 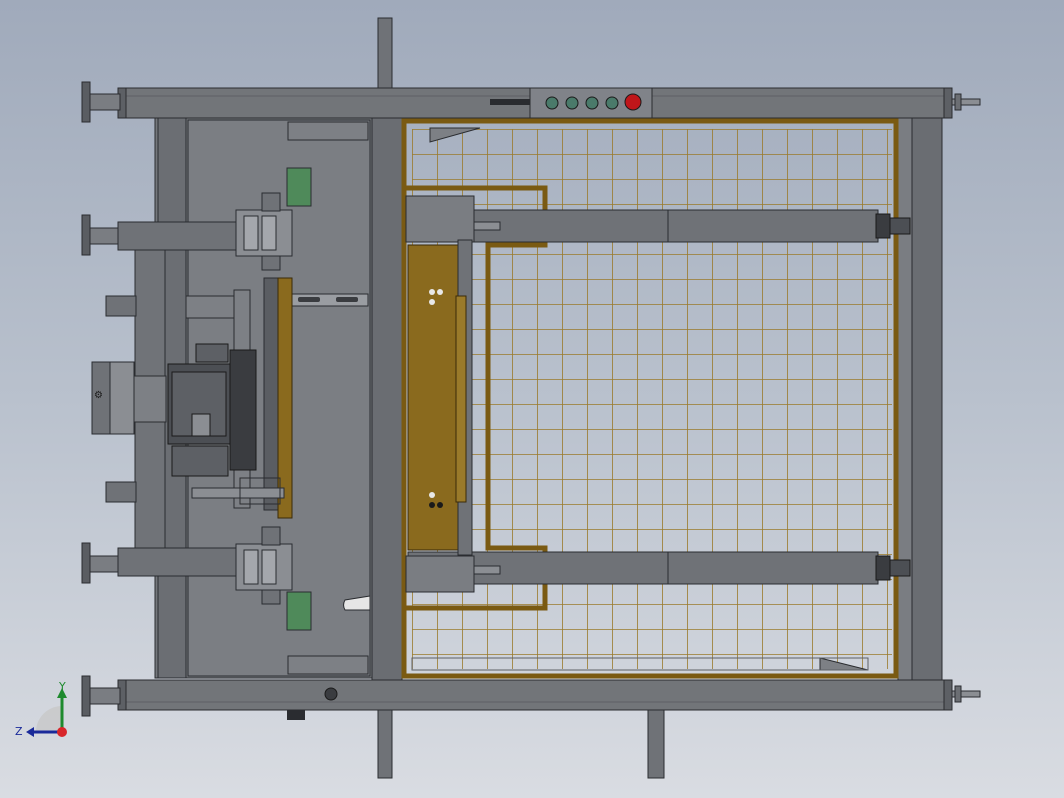 I want to click on green-block-top, so click(x=299, y=187).